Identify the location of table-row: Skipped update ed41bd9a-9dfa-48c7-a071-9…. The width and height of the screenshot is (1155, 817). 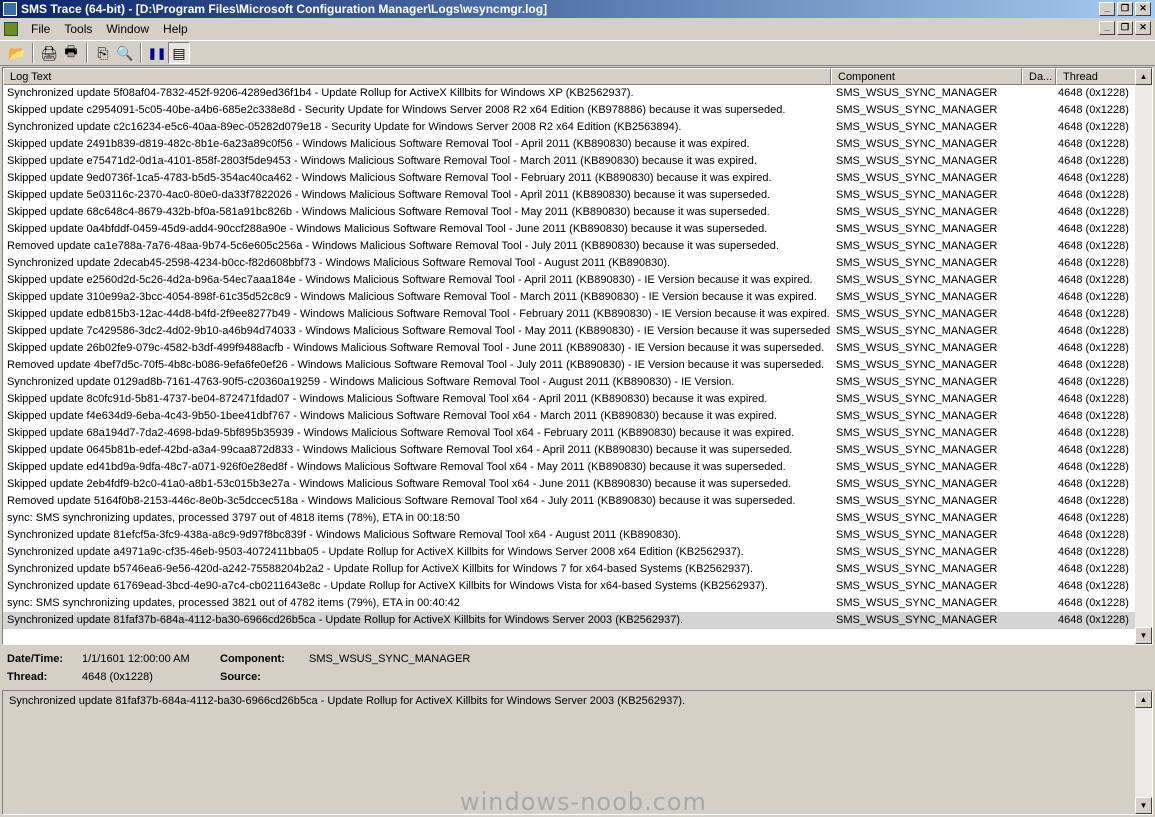
(570, 467).